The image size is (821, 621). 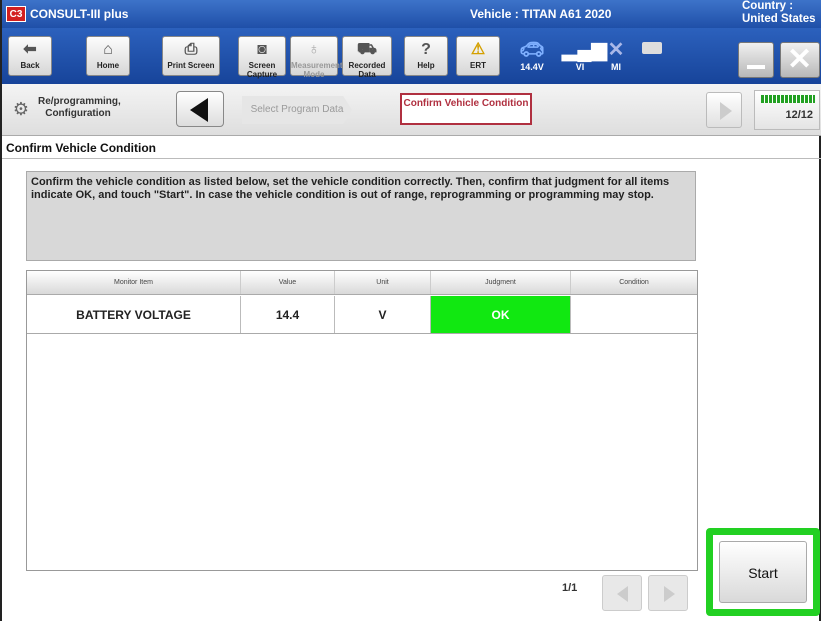 I want to click on page-prev-button, so click(x=622, y=593).